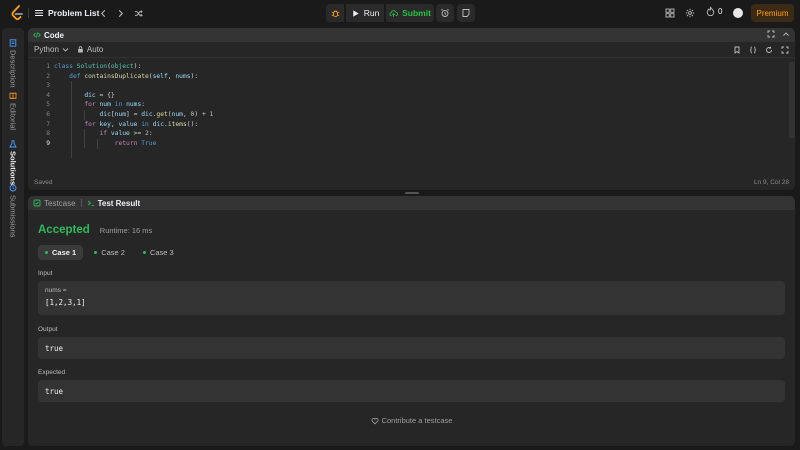 The width and height of the screenshot is (800, 450). I want to click on case-tab-3: Case 3, so click(158, 252).